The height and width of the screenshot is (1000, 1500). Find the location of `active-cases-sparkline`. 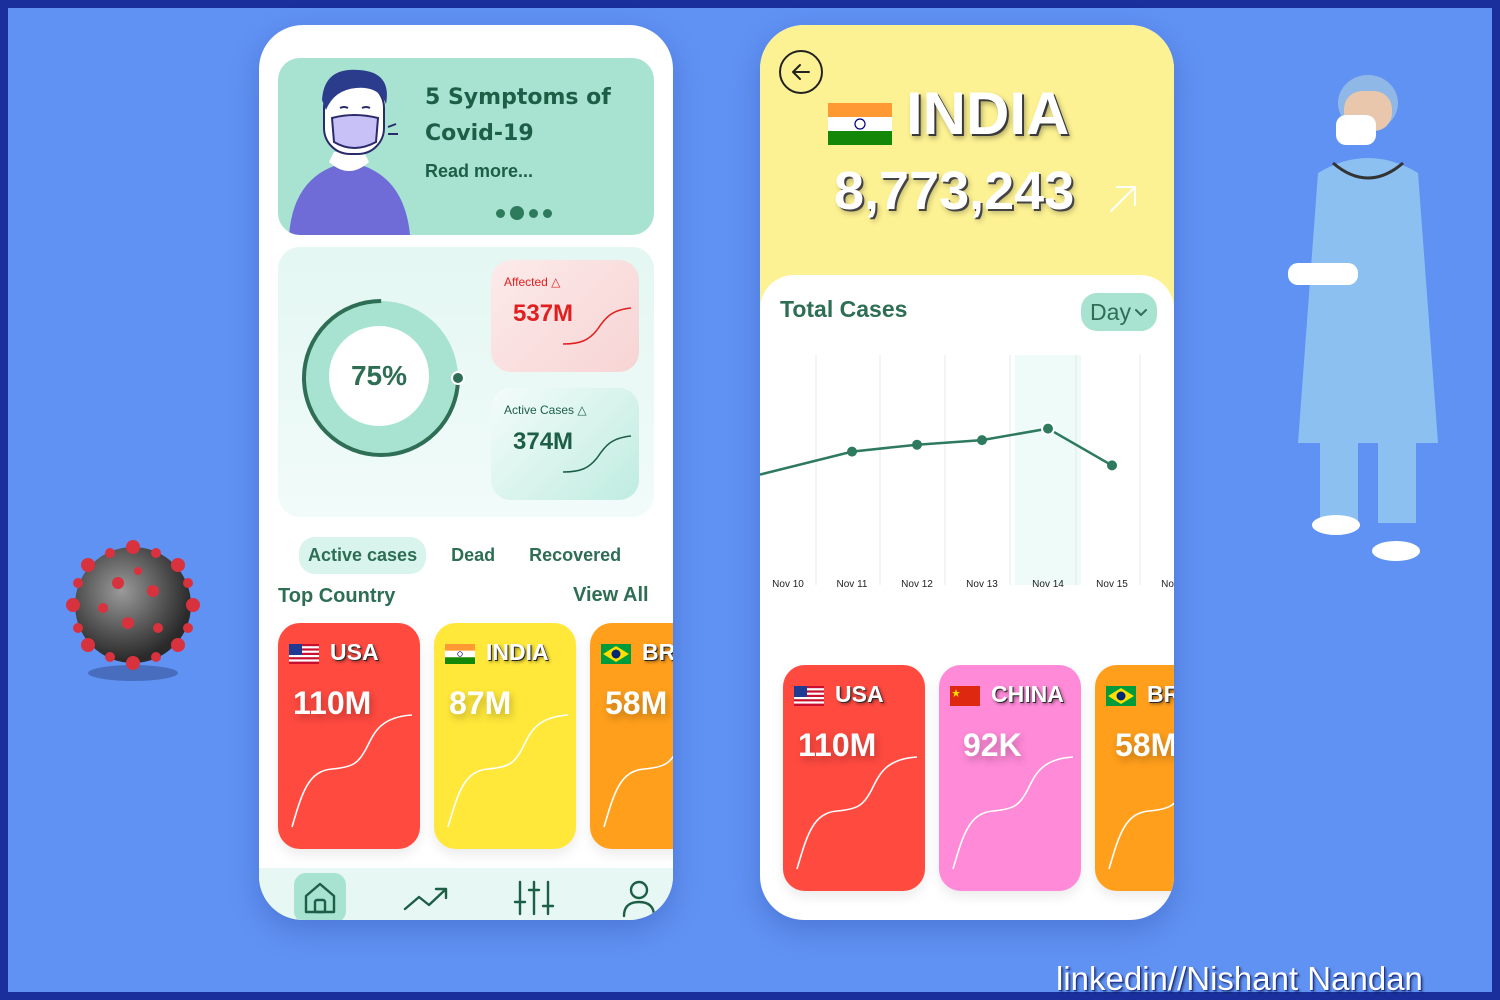

active-cases-sparkline is located at coordinates (597, 454).